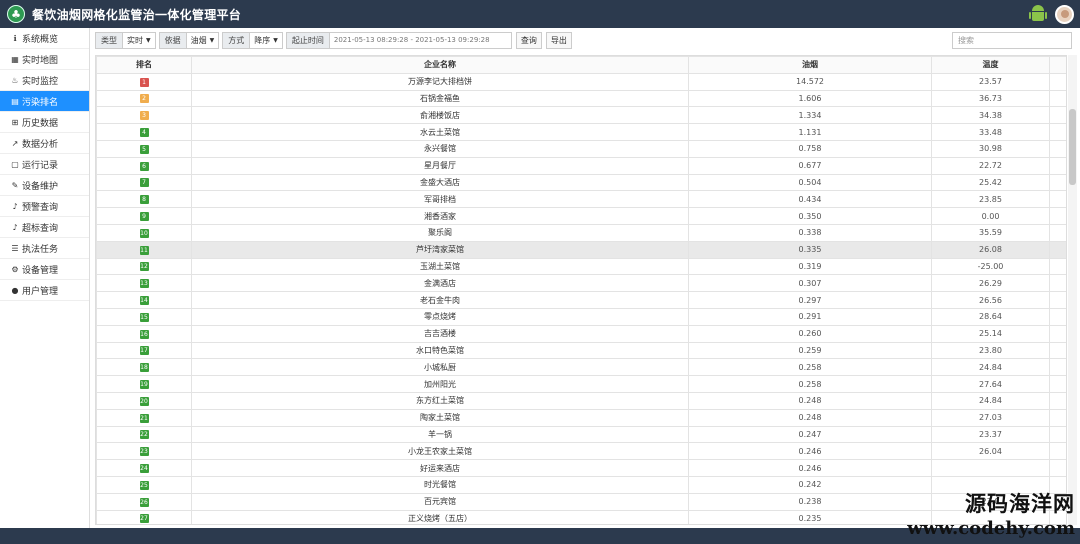 The image size is (1080, 544). What do you see at coordinates (172, 40) in the screenshot?
I see `basis-label: 依据` at bounding box center [172, 40].